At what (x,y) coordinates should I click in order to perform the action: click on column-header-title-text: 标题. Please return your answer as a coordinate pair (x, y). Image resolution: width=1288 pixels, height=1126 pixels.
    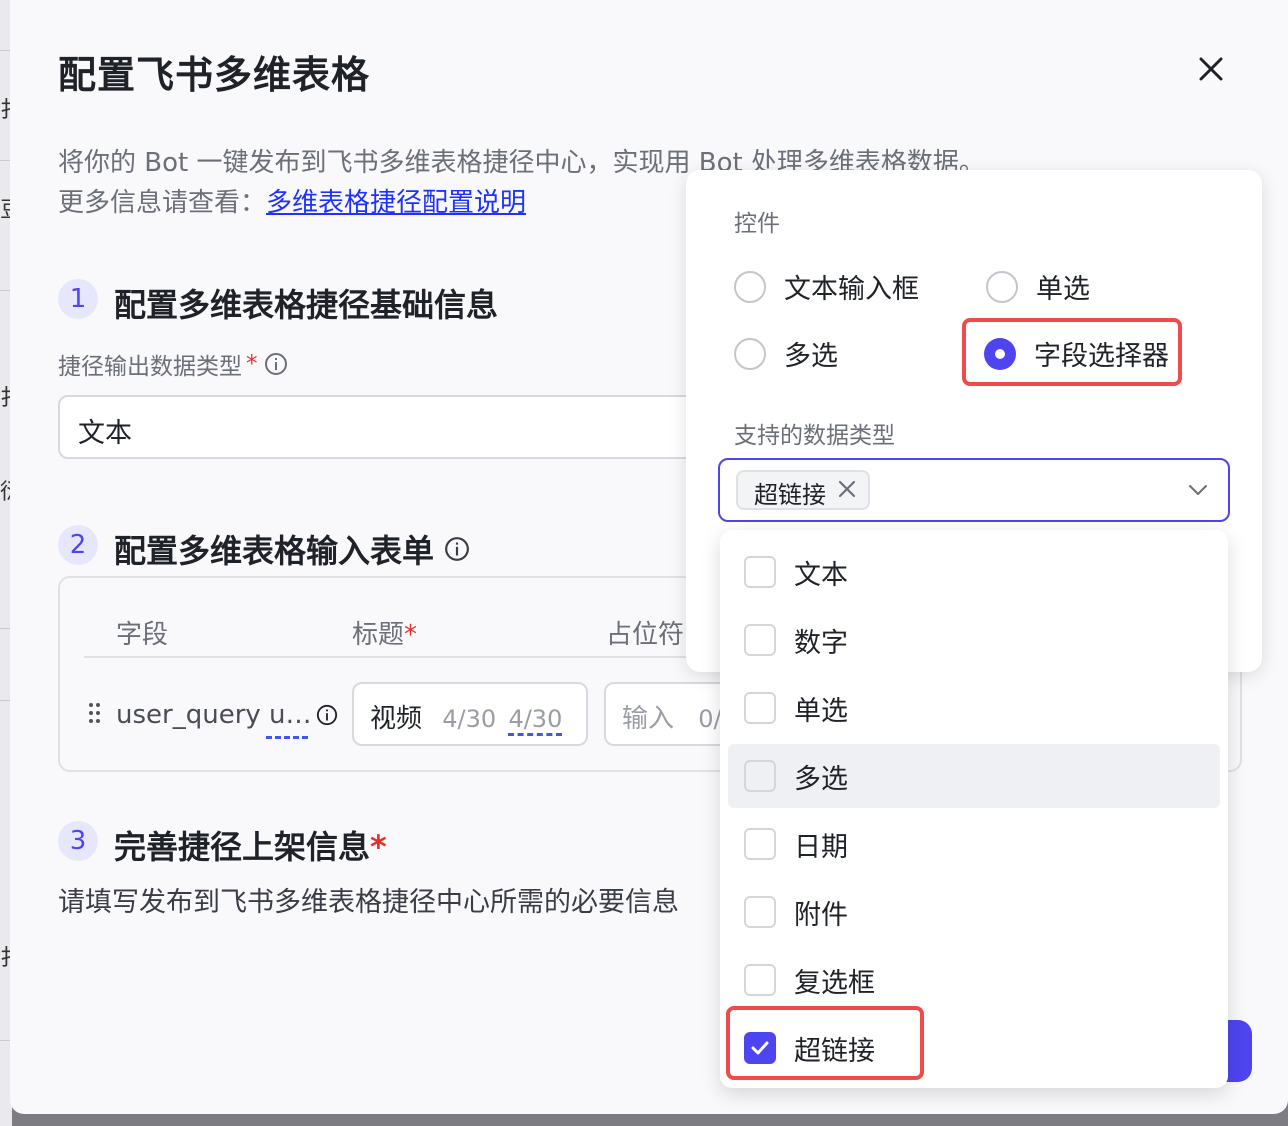
    Looking at the image, I should click on (378, 635).